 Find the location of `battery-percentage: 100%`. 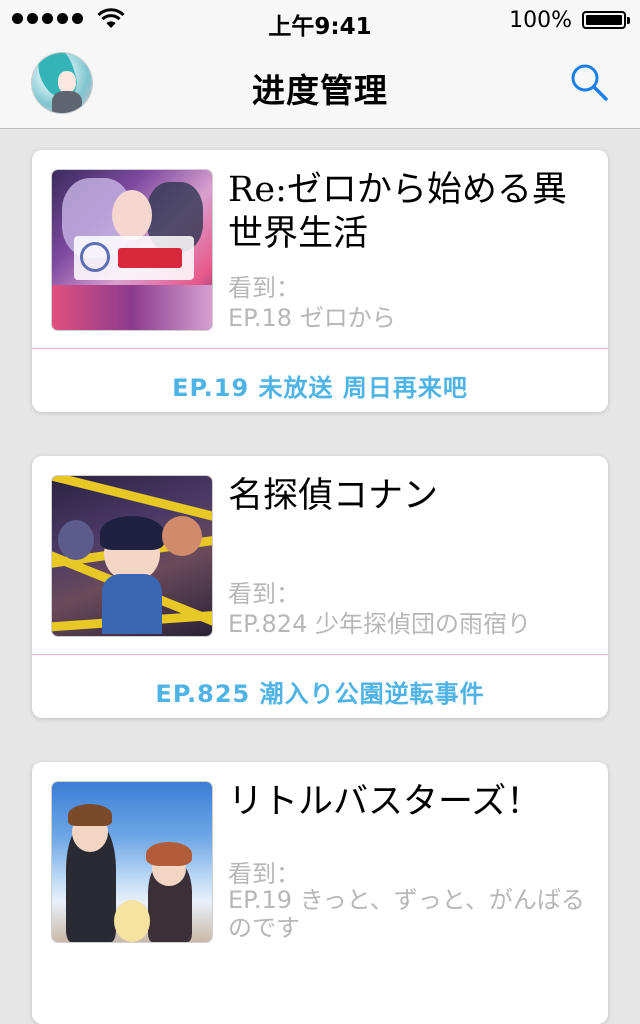

battery-percentage: 100% is located at coordinates (540, 20).